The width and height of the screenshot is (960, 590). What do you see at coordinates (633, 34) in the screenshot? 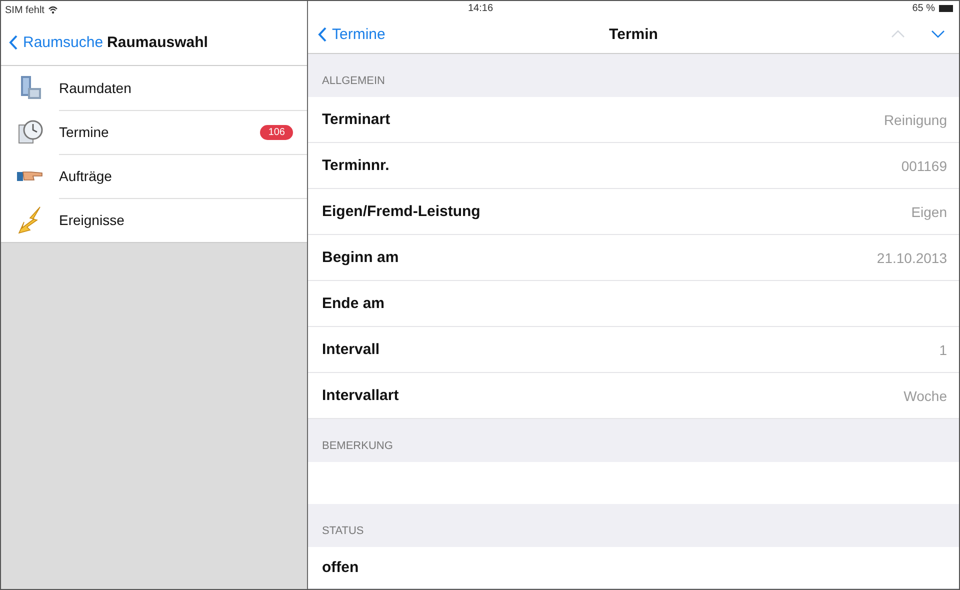
I see `page-title: Termin` at bounding box center [633, 34].